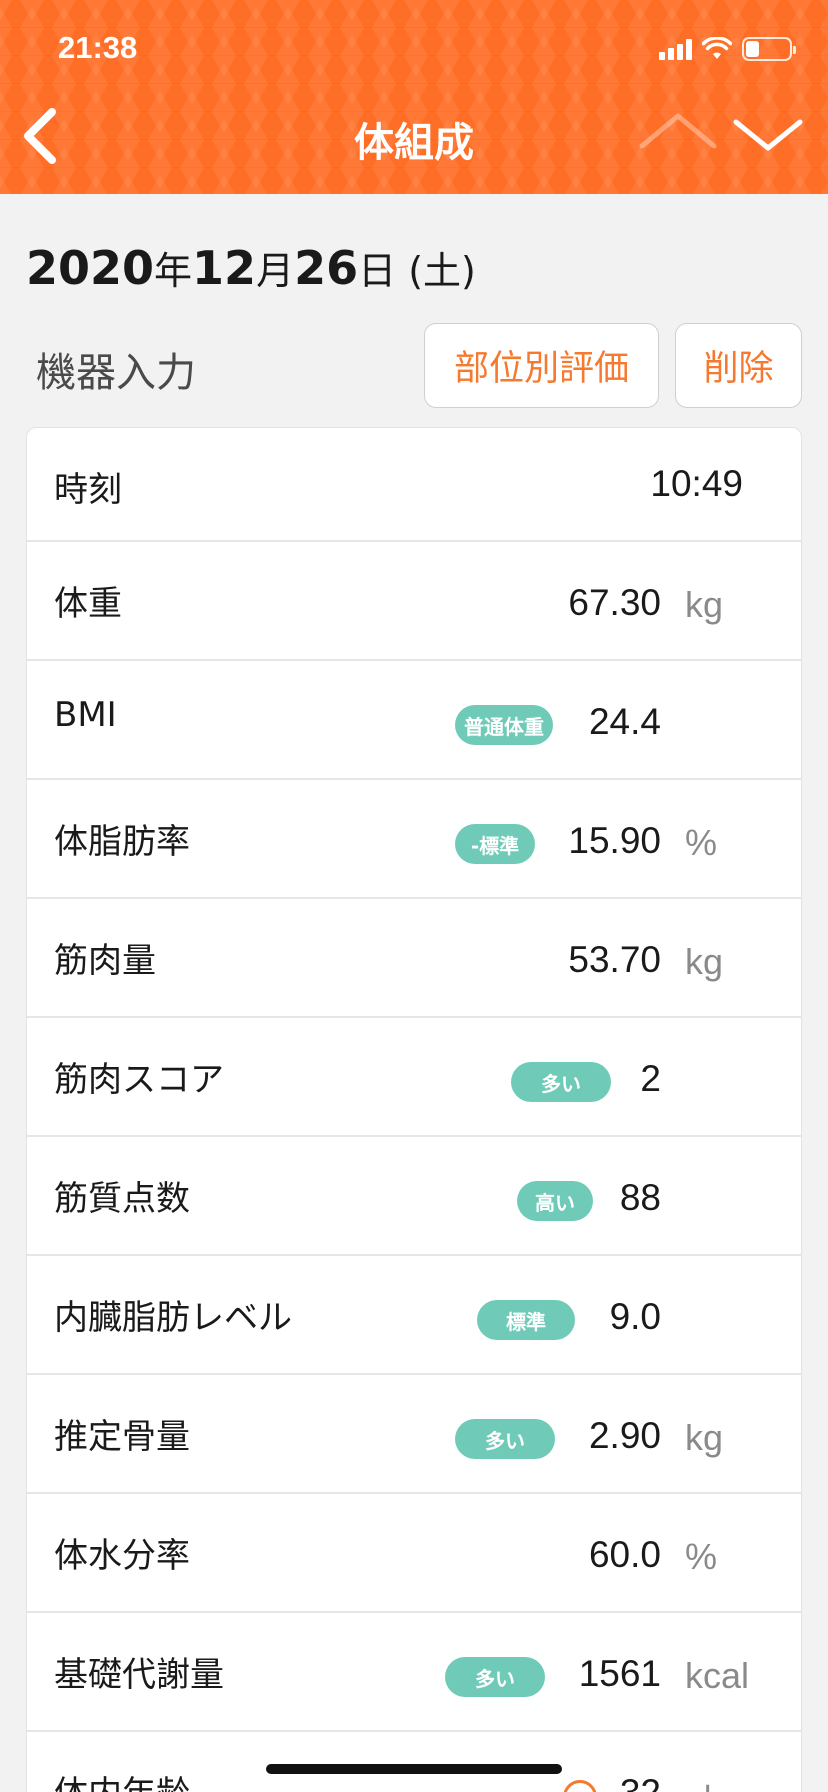  I want to click on battery-icon, so click(769, 49).